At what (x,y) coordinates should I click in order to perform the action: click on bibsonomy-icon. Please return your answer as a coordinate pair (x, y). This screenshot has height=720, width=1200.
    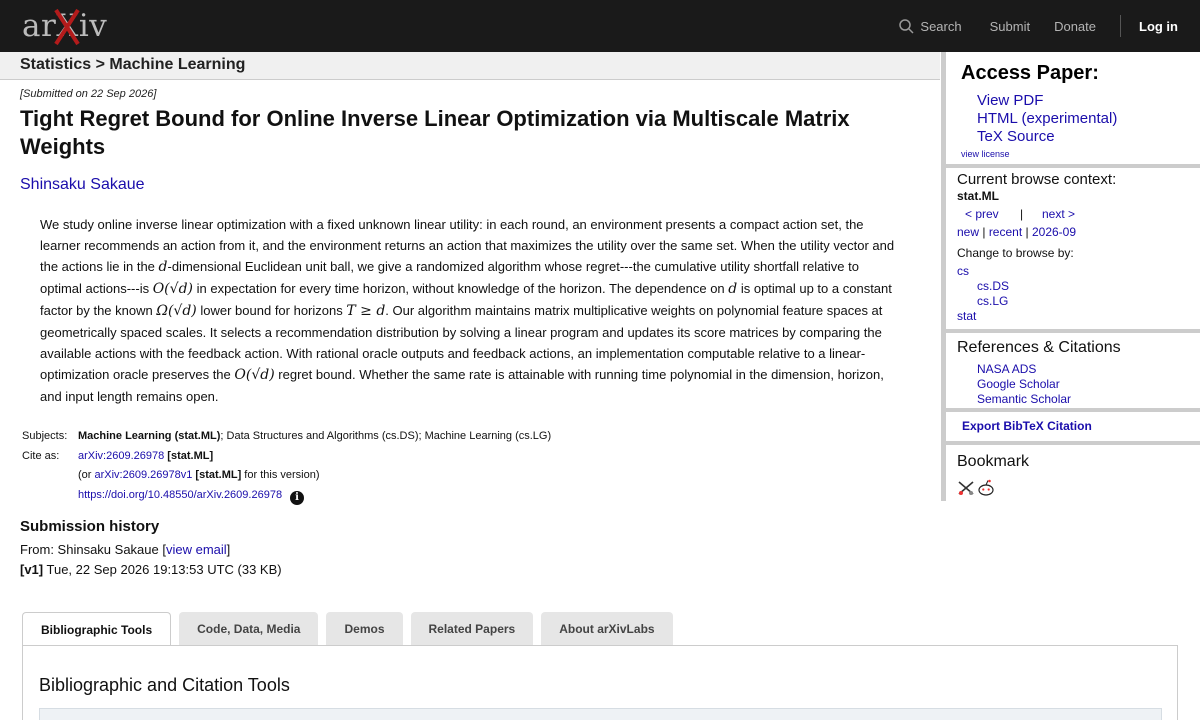
    Looking at the image, I should click on (966, 488).